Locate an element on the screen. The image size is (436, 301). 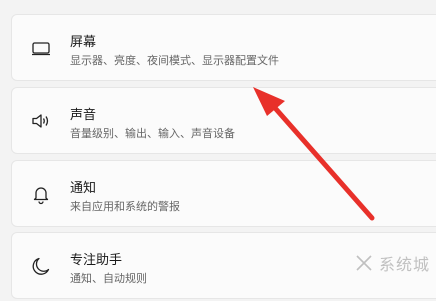
moon-icon is located at coordinates (41, 266).